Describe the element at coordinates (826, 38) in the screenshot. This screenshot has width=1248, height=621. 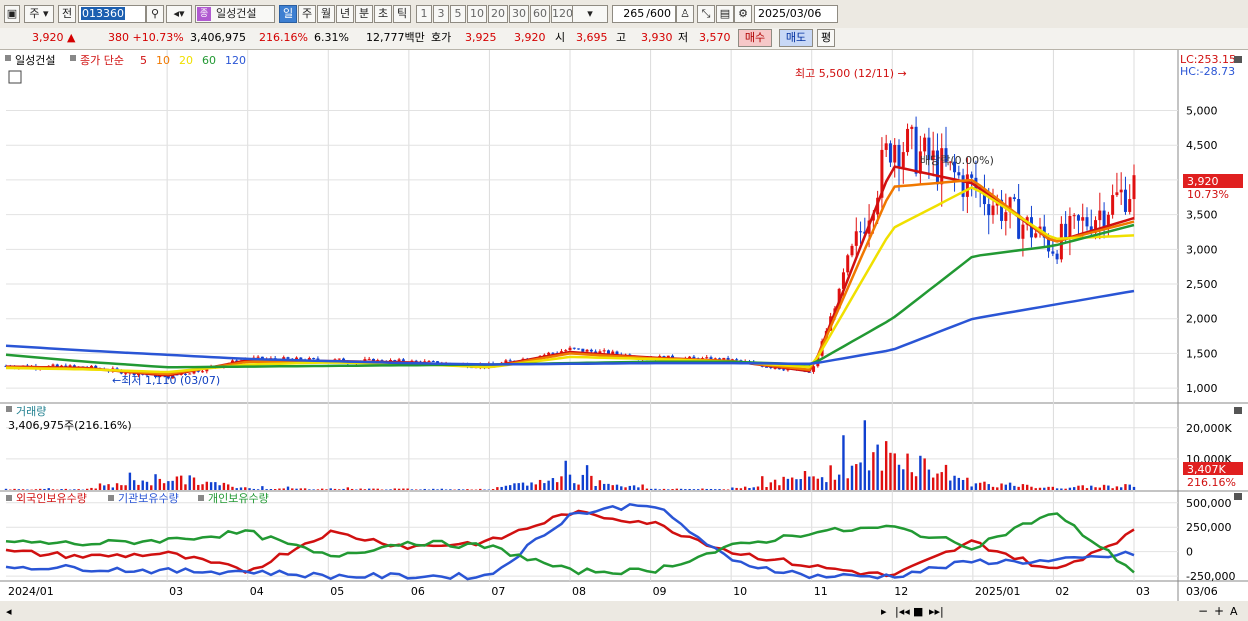
I see `evaluate-button: 평` at that location.